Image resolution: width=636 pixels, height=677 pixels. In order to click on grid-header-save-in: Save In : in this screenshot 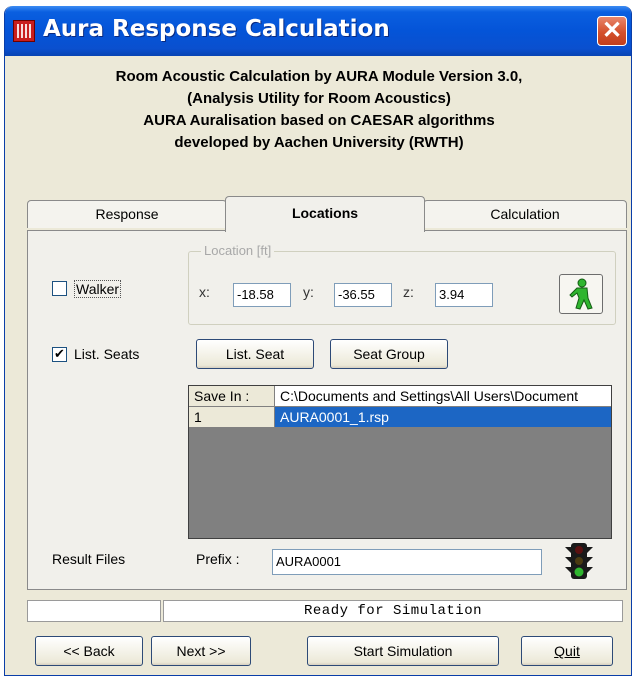, I will do `click(232, 396)`.